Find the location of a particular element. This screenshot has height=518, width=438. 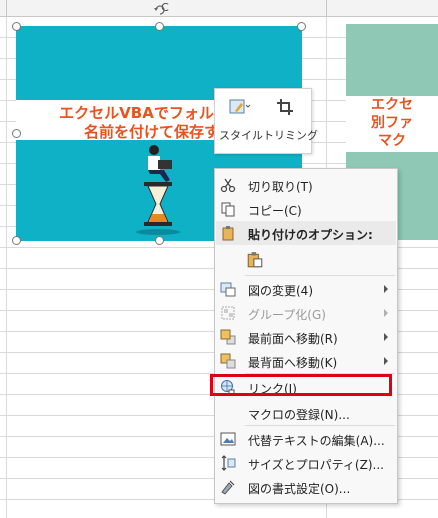

menu-item-bring-to-front: 最前面へ移動(R) is located at coordinates (306, 337).